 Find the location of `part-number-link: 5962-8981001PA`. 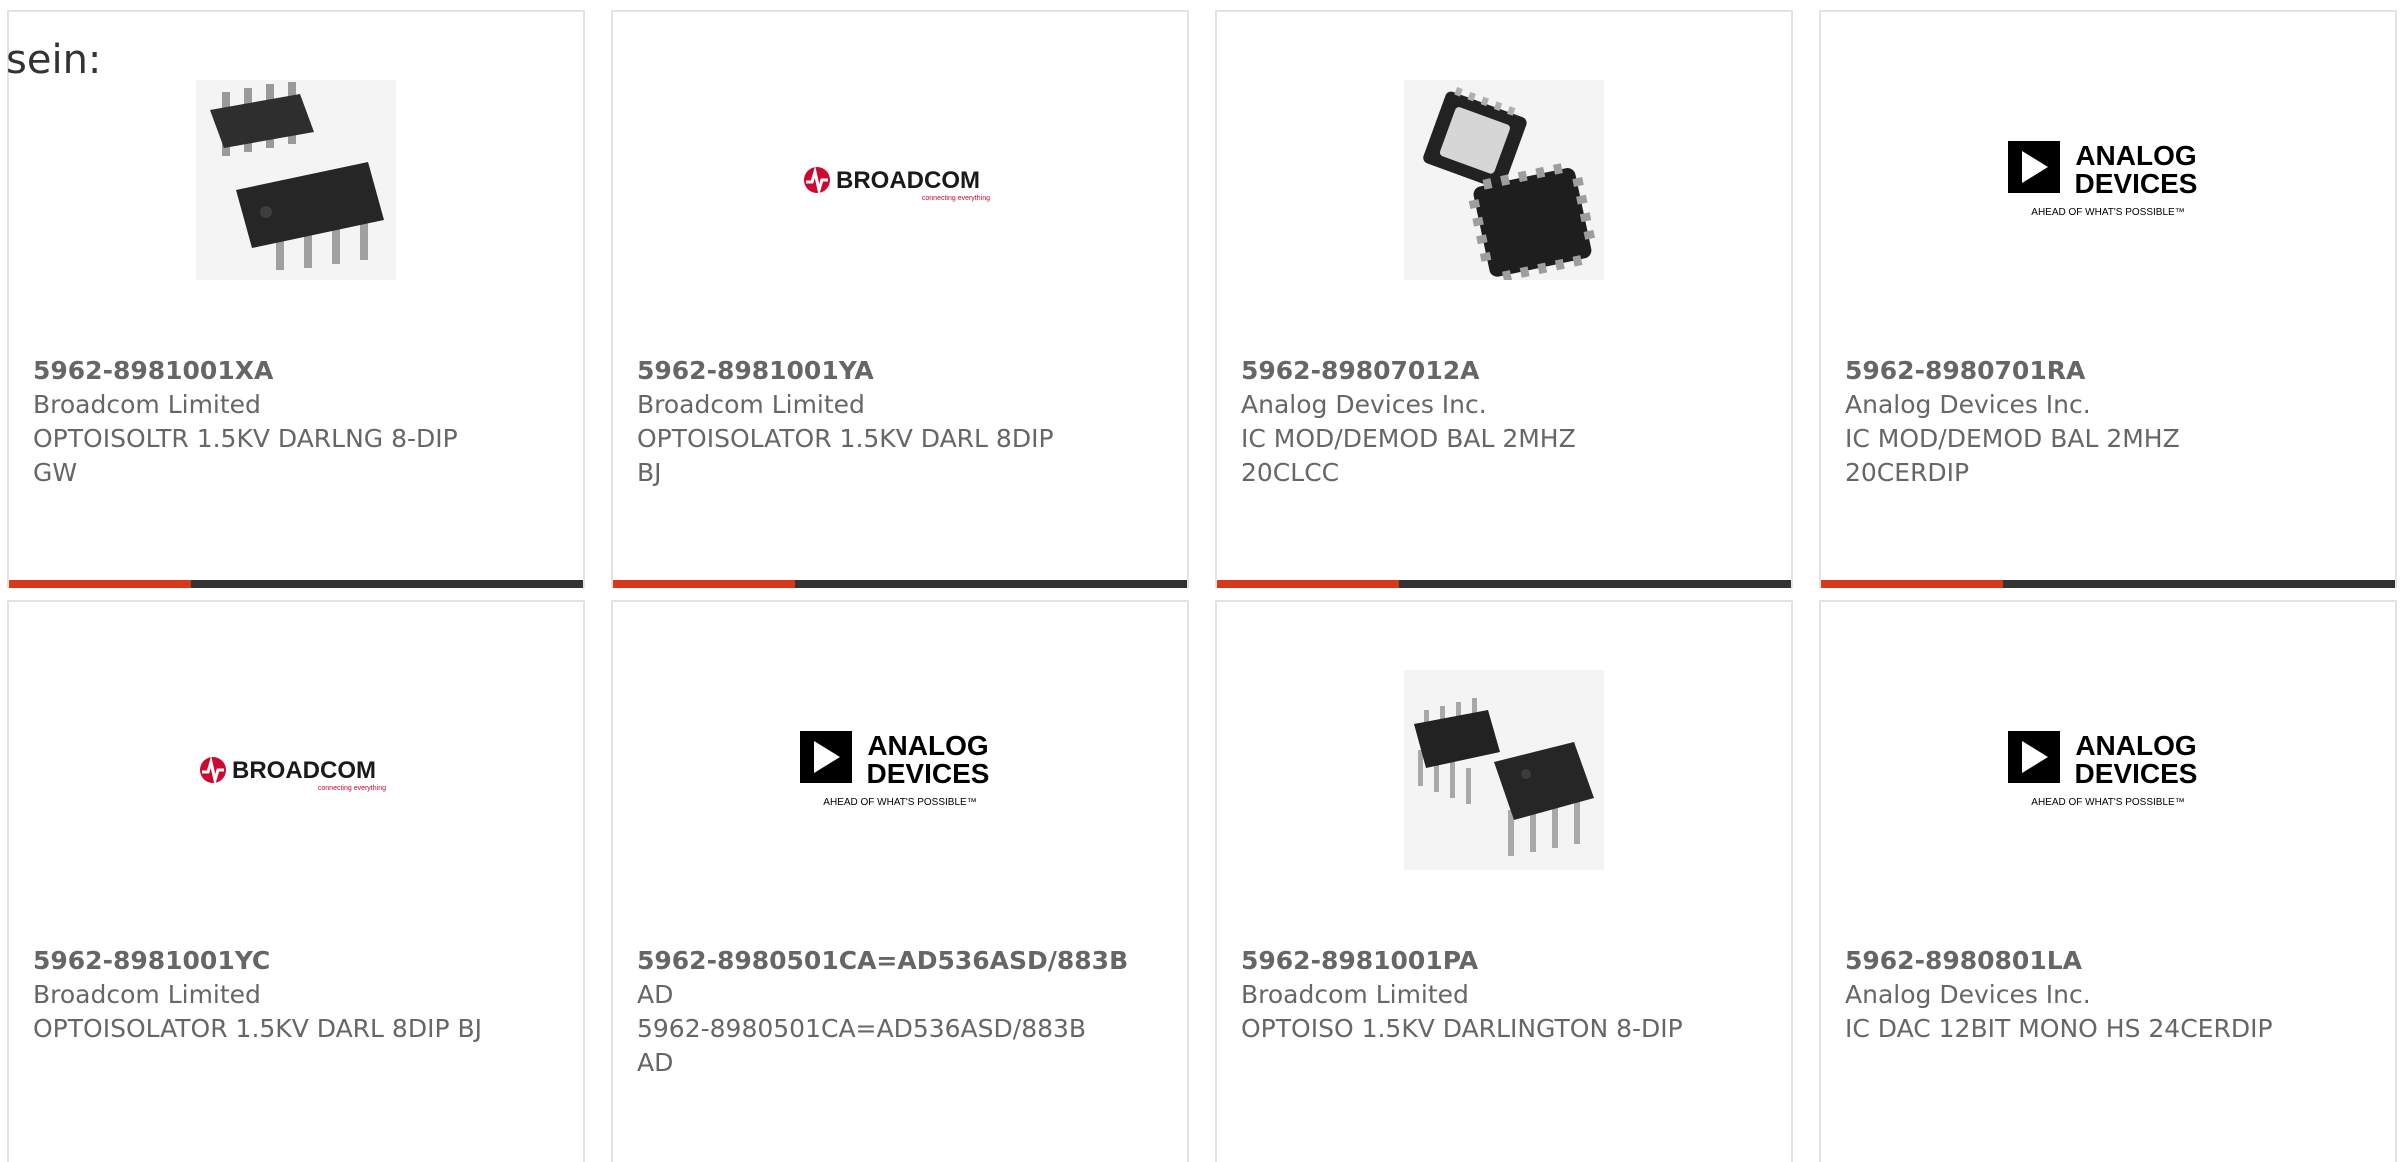

part-number-link: 5962-8981001PA is located at coordinates (1506, 961).